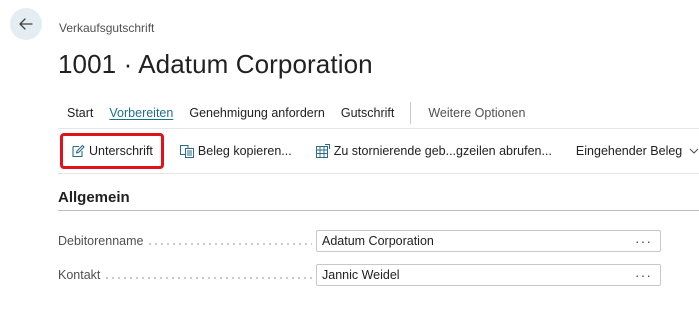 Image resolution: width=699 pixels, height=311 pixels. I want to click on section-title: Allgemein, so click(94, 197).